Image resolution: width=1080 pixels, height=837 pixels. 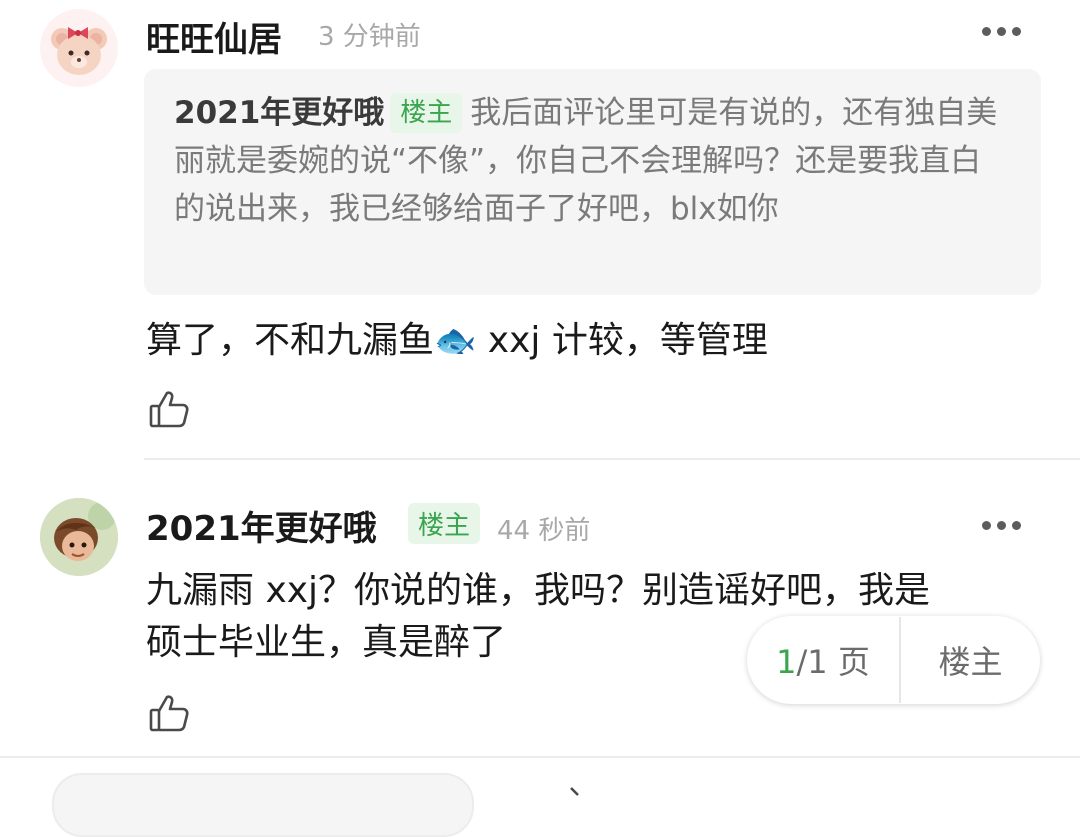 I want to click on page-navigator: 1/1 页 楼主, so click(x=893, y=660).